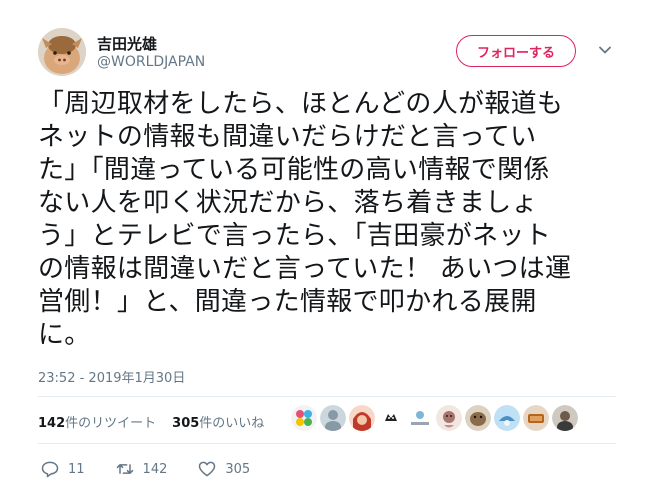 The width and height of the screenshot is (650, 501). I want to click on display-name: 吉田光雄, so click(127, 43).